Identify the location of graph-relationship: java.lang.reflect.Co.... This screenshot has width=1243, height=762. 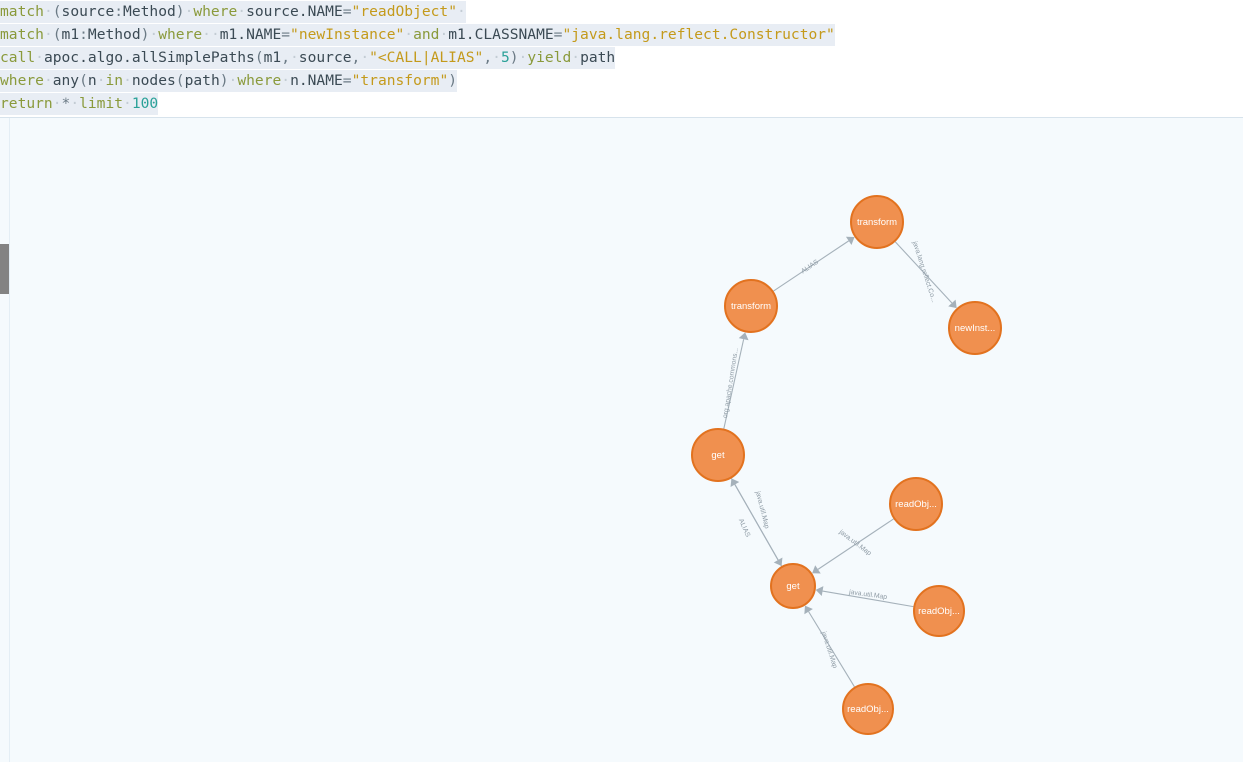
(925, 274).